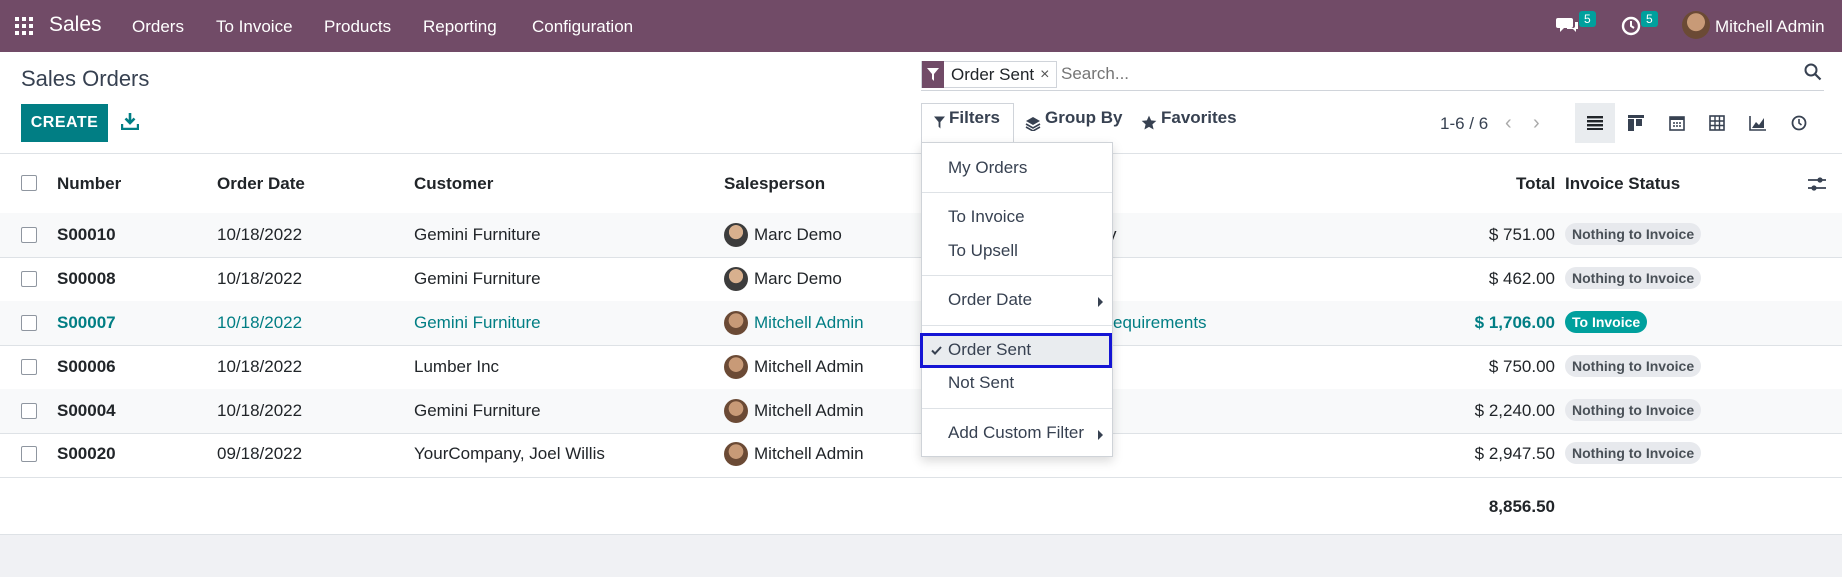 The width and height of the screenshot is (1842, 577). What do you see at coordinates (1199, 118) in the screenshot?
I see `favorites-button: Favorites` at bounding box center [1199, 118].